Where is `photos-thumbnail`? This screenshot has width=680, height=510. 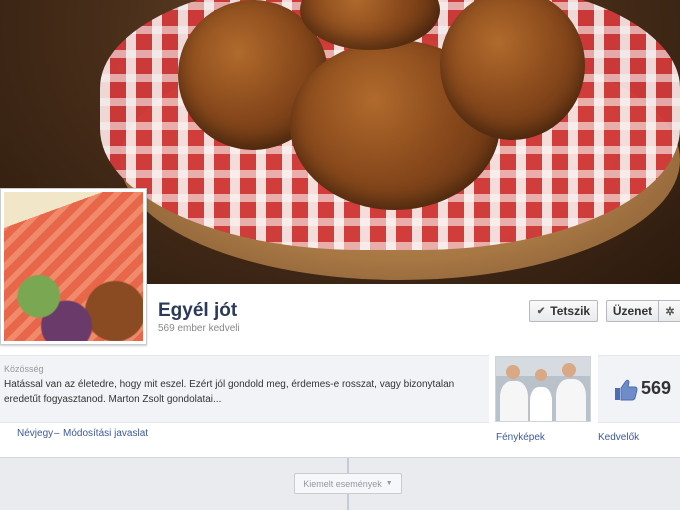 photos-thumbnail is located at coordinates (543, 389).